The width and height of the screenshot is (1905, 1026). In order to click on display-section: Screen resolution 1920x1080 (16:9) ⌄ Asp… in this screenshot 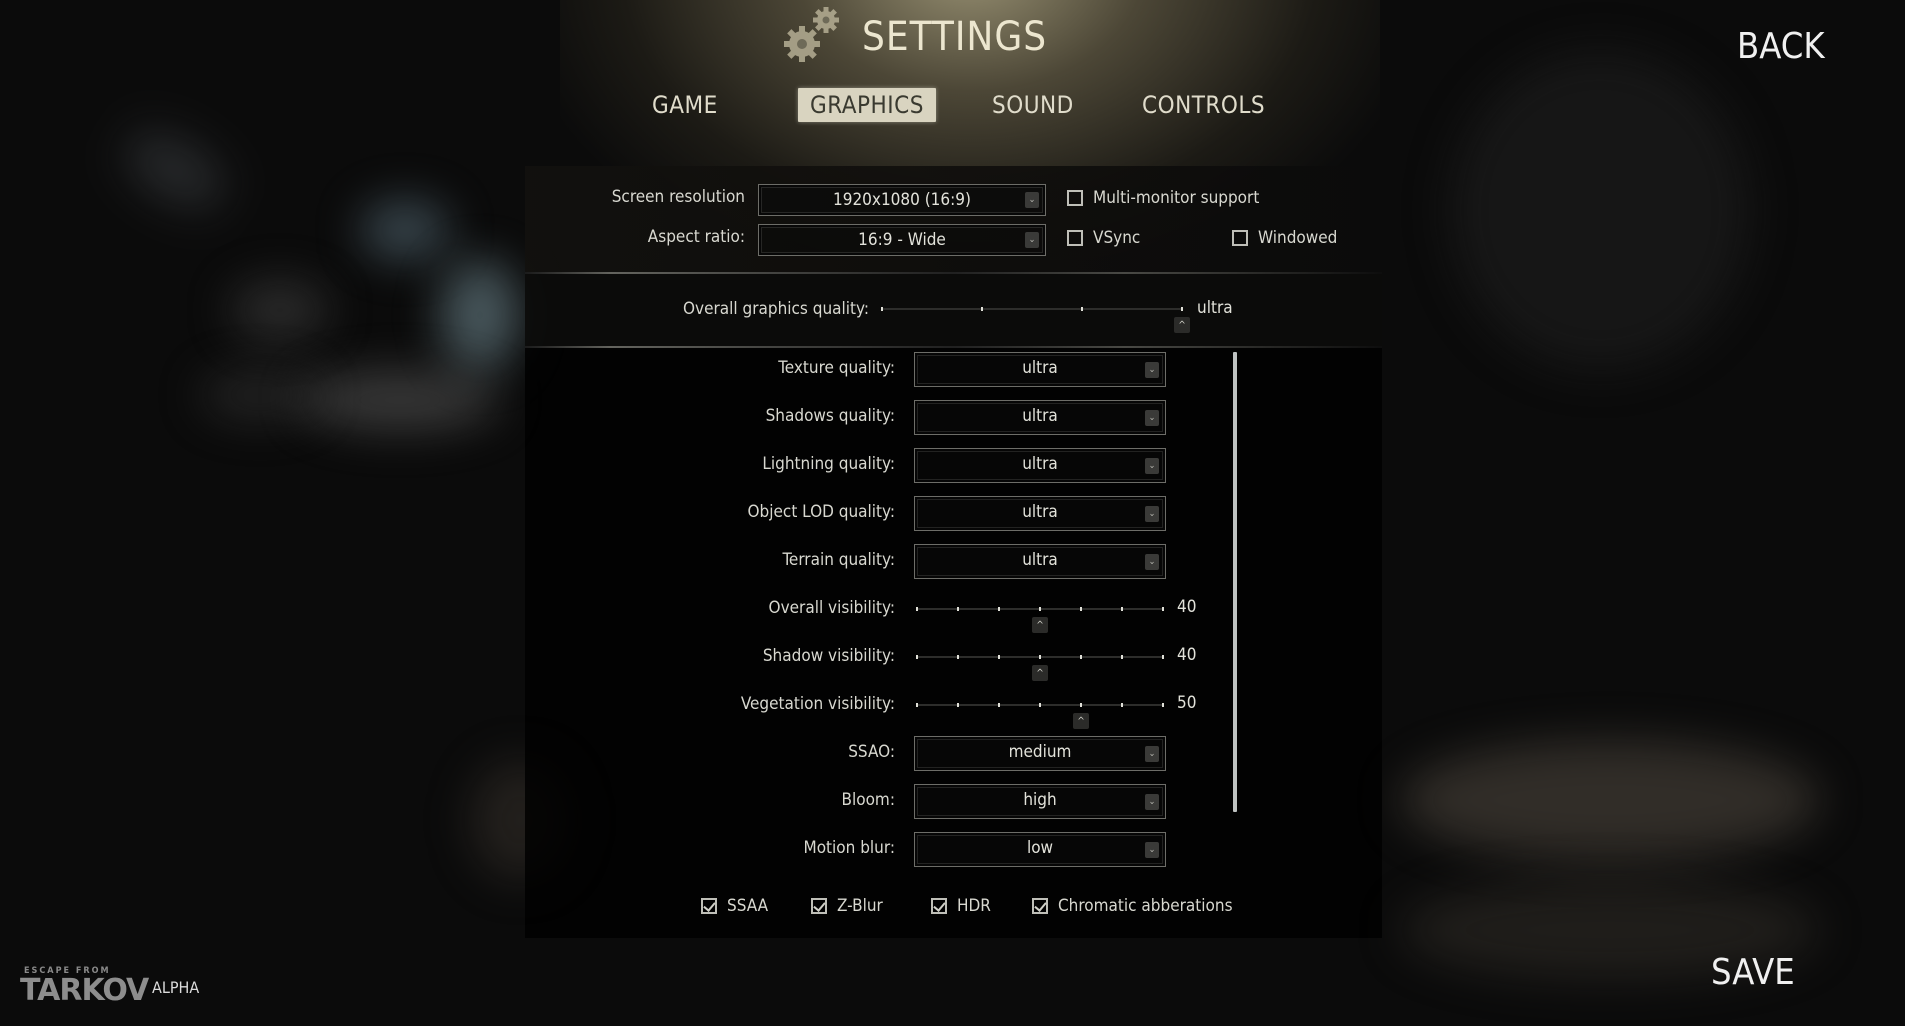, I will do `click(953, 219)`.